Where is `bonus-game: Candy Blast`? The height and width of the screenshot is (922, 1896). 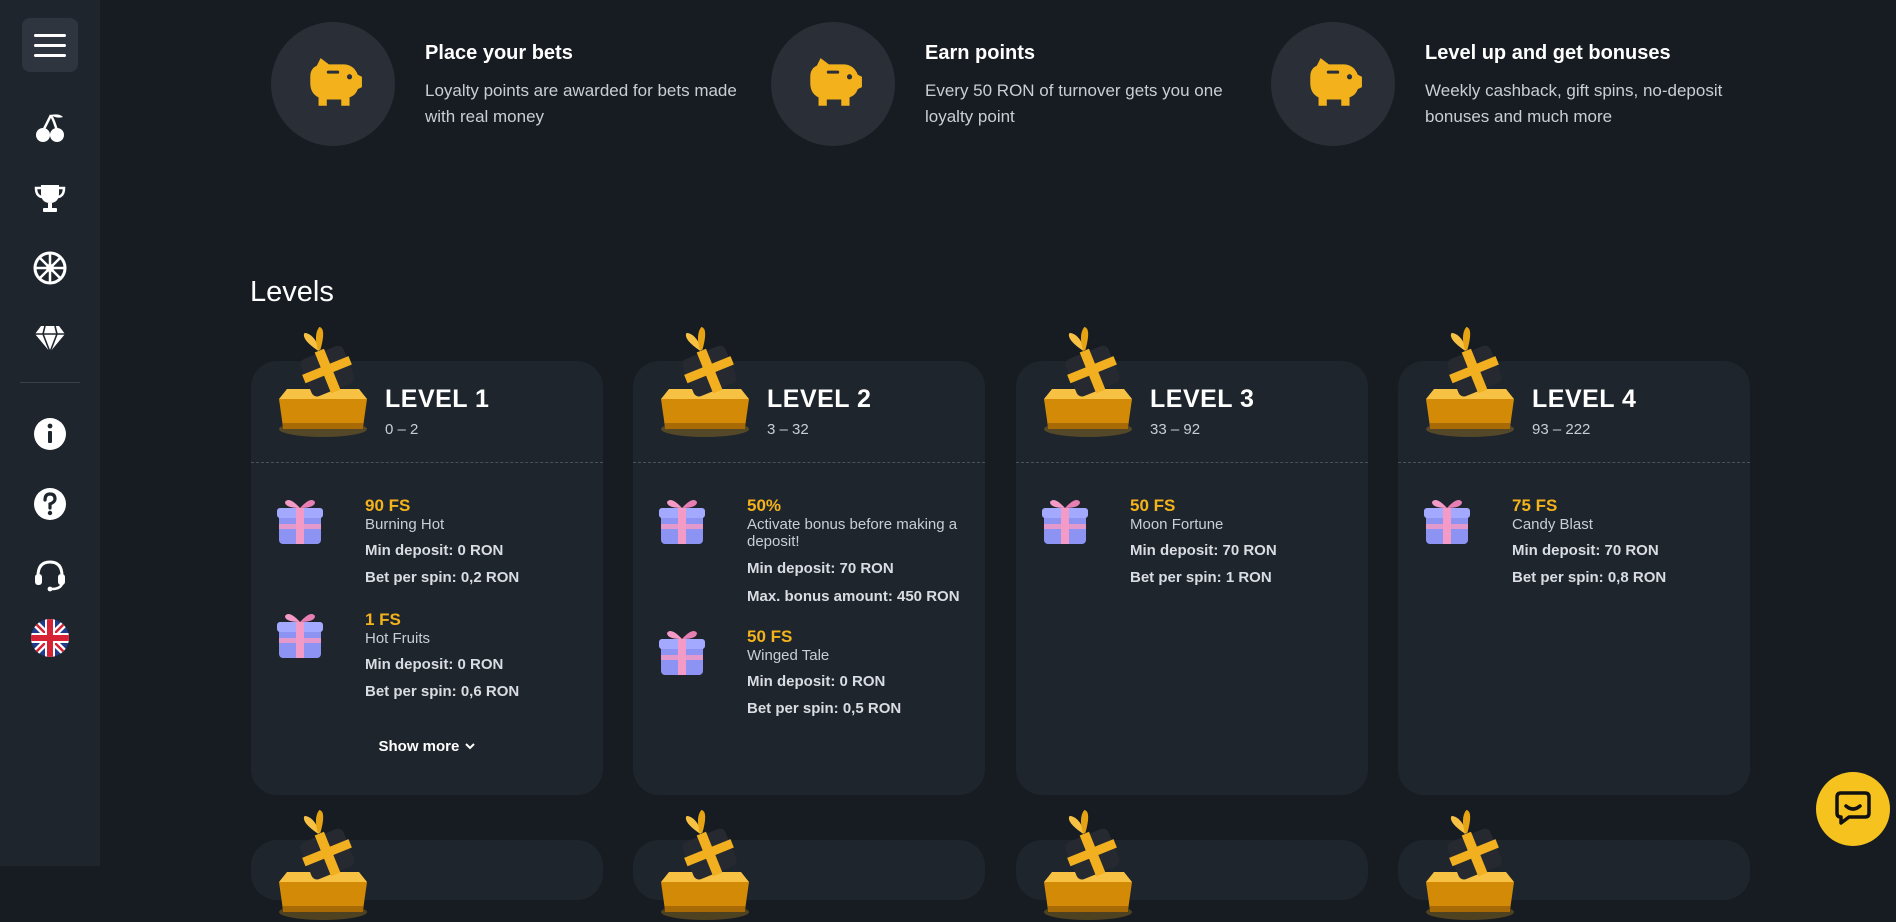
bonus-game: Candy Blast is located at coordinates (1552, 524).